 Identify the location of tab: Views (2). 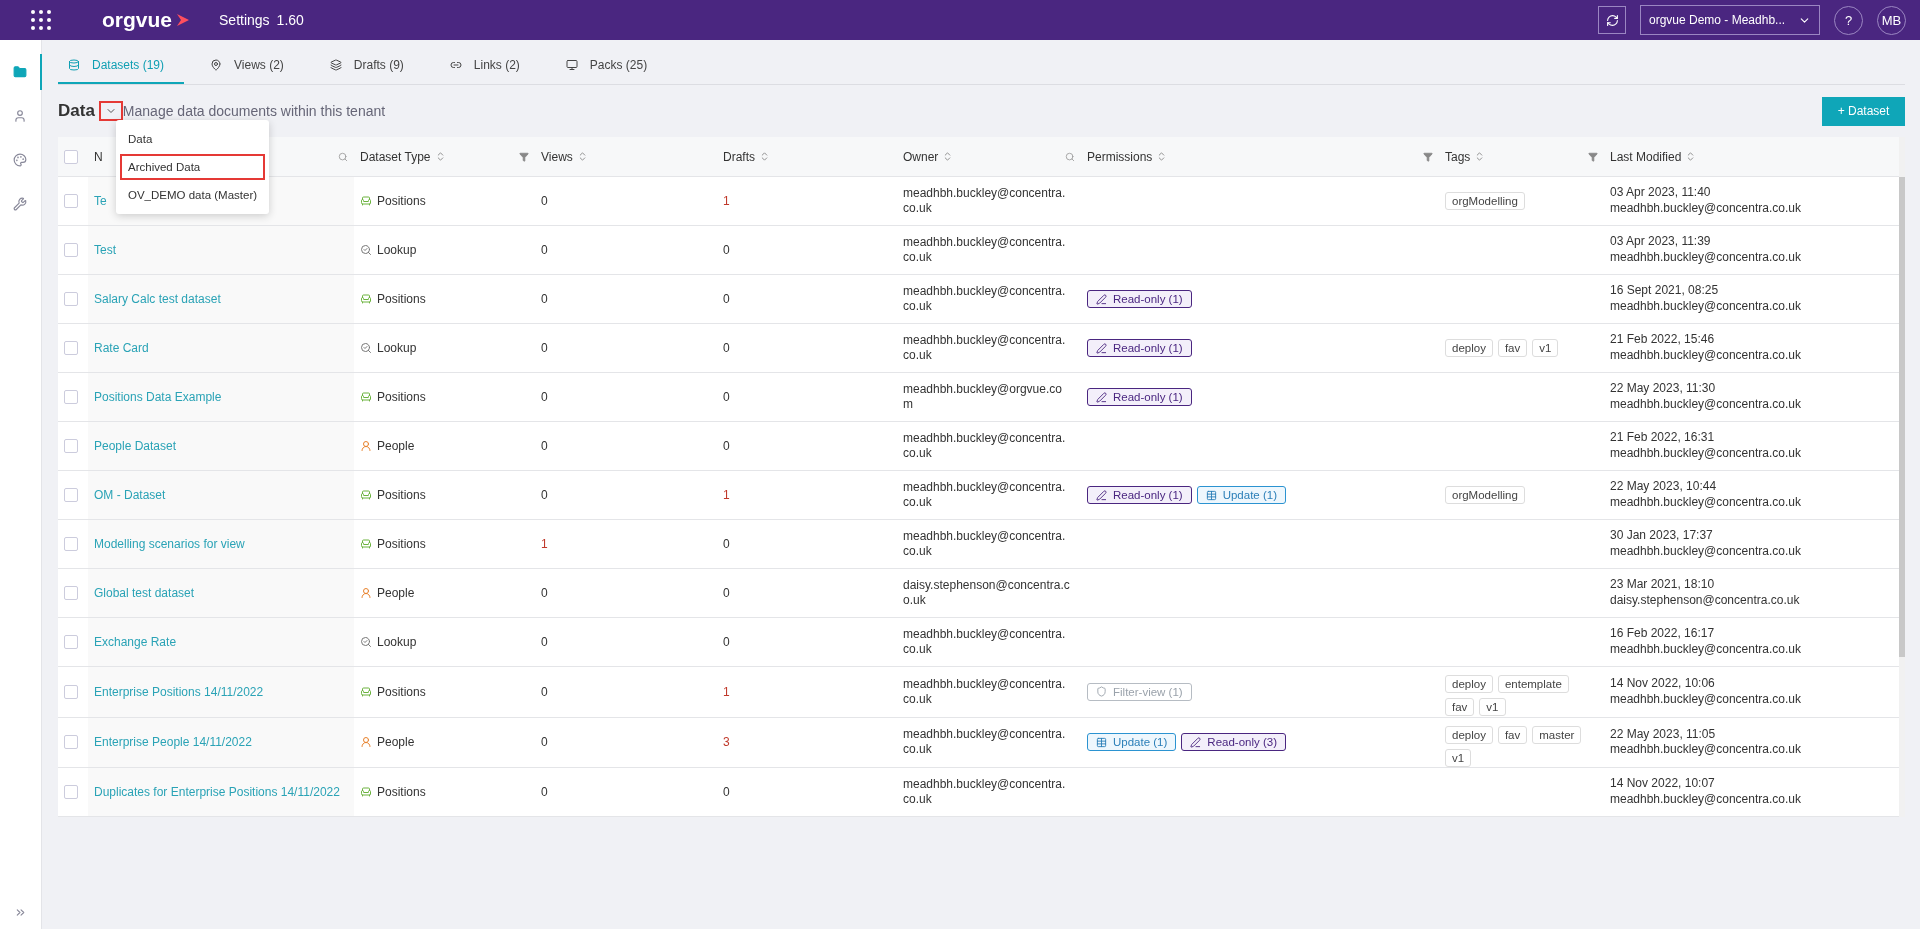
(252, 66).